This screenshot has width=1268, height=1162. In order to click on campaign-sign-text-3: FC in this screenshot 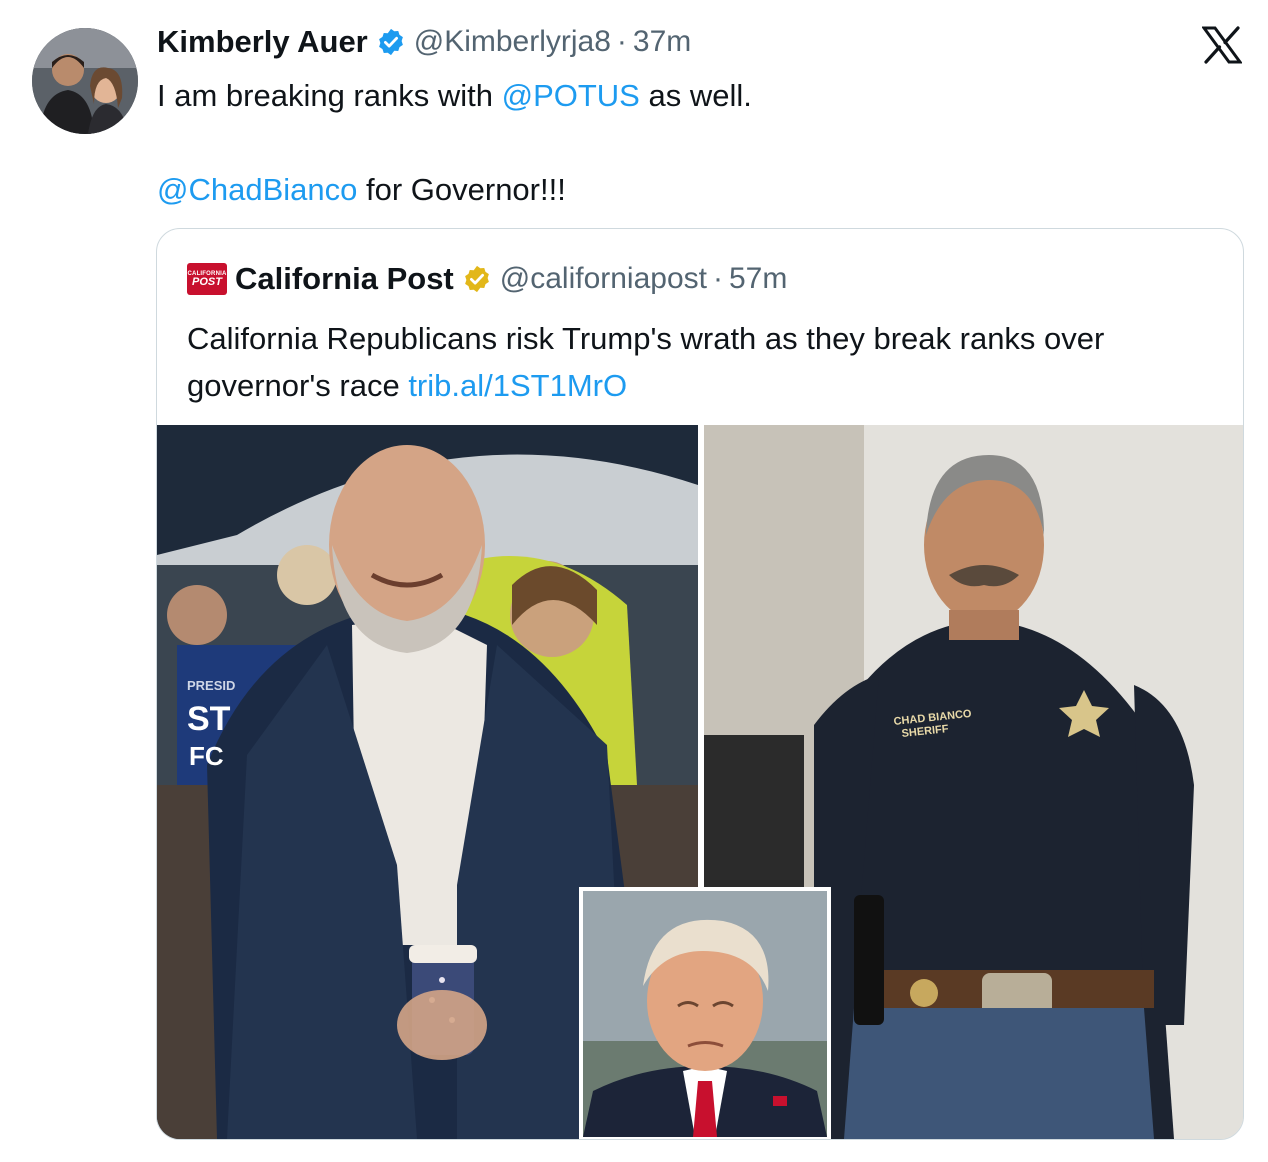, I will do `click(206, 756)`.